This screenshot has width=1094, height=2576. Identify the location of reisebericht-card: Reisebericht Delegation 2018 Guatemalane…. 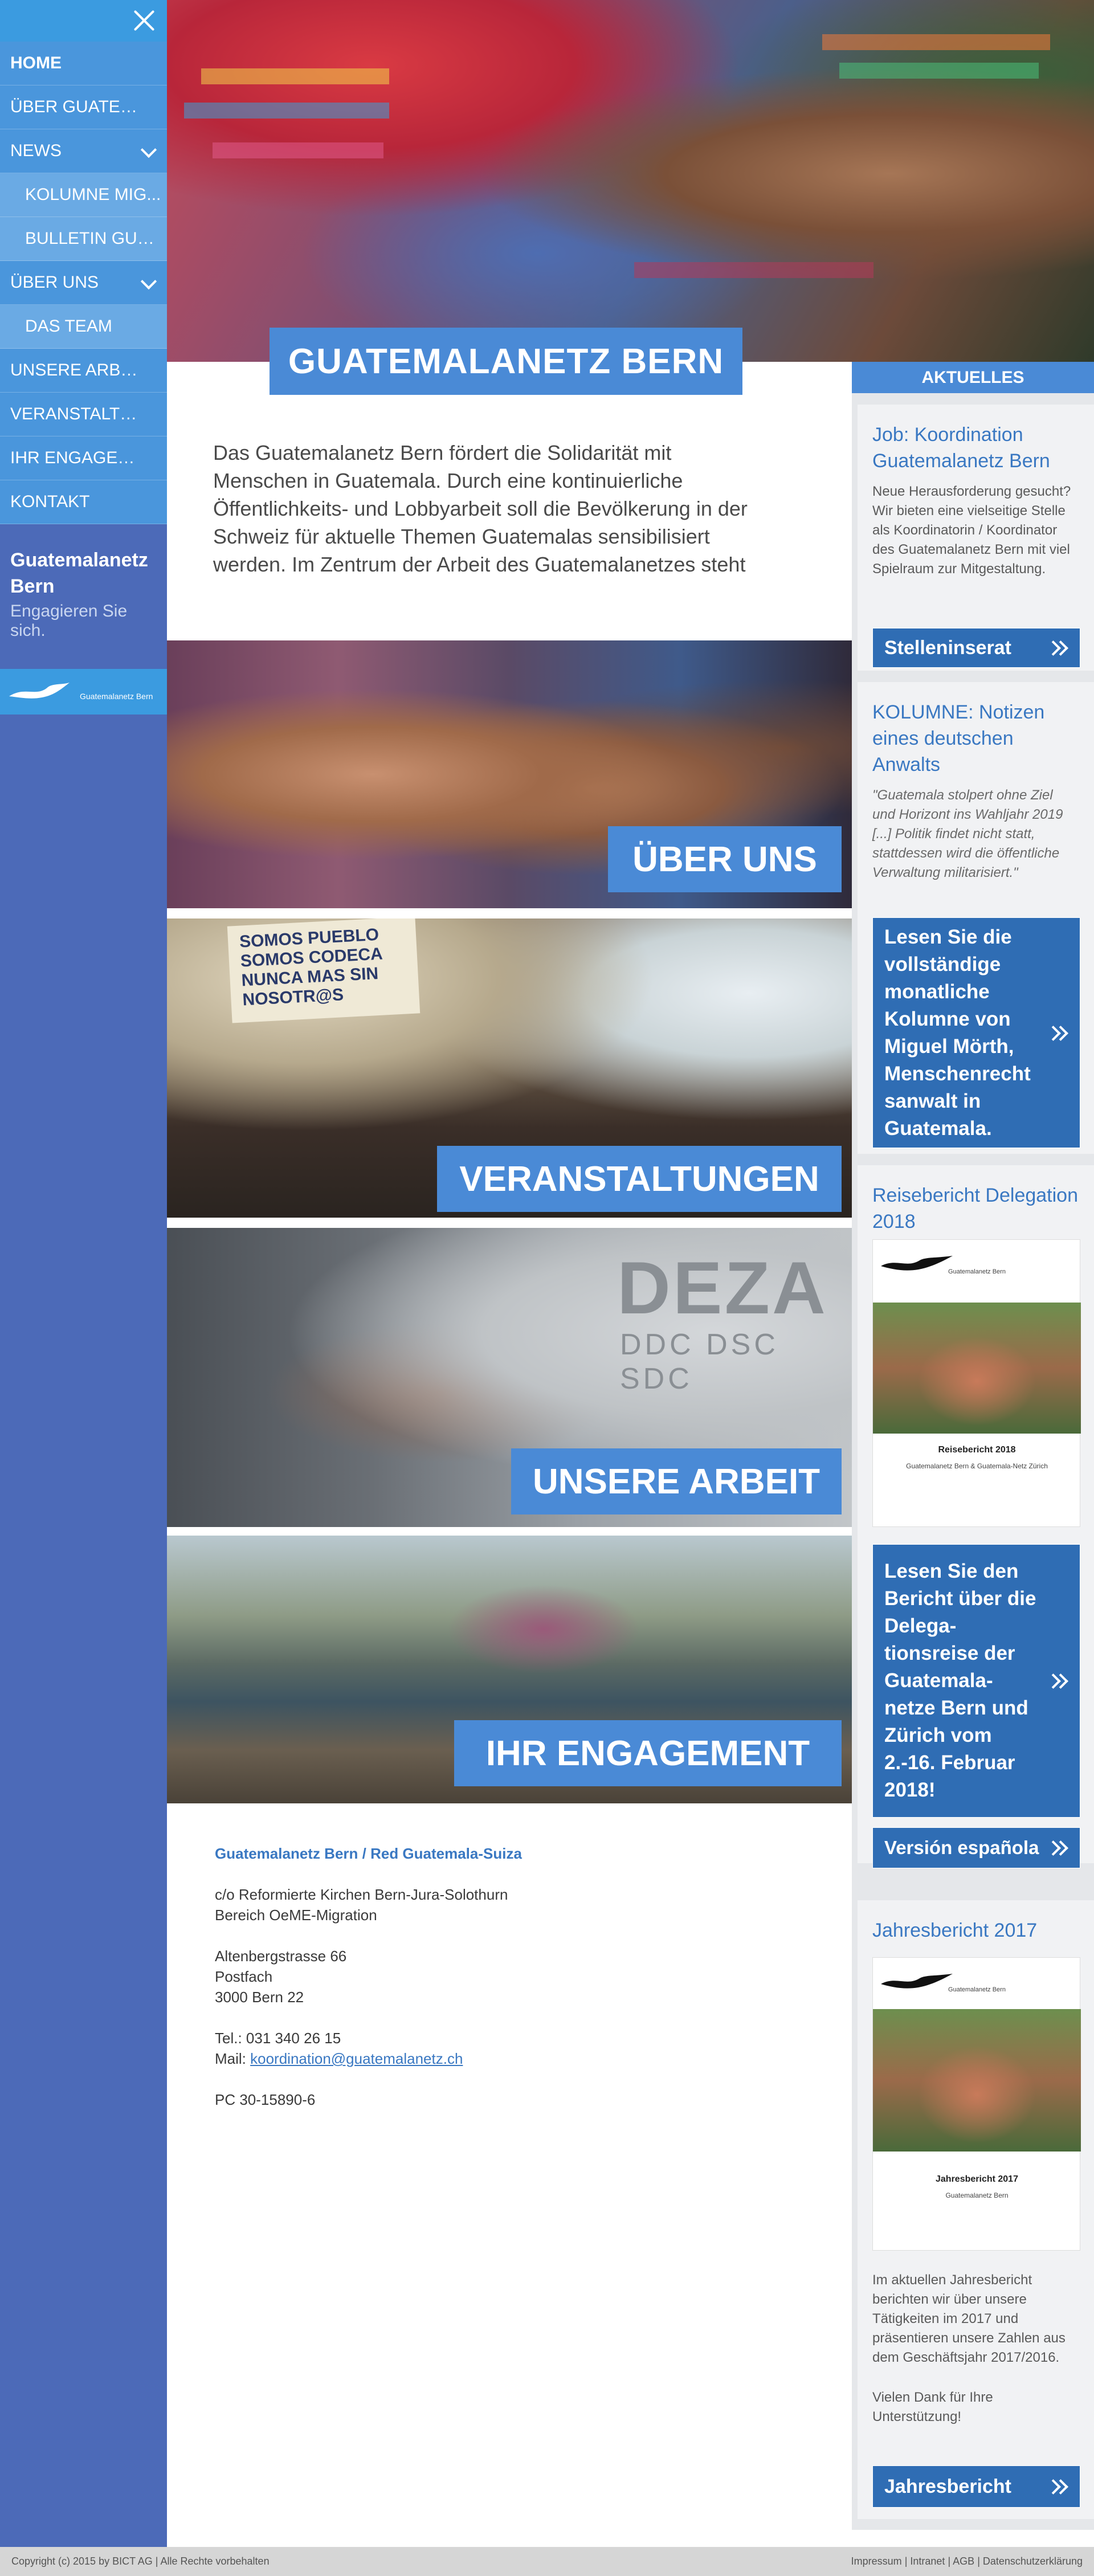
(976, 1516).